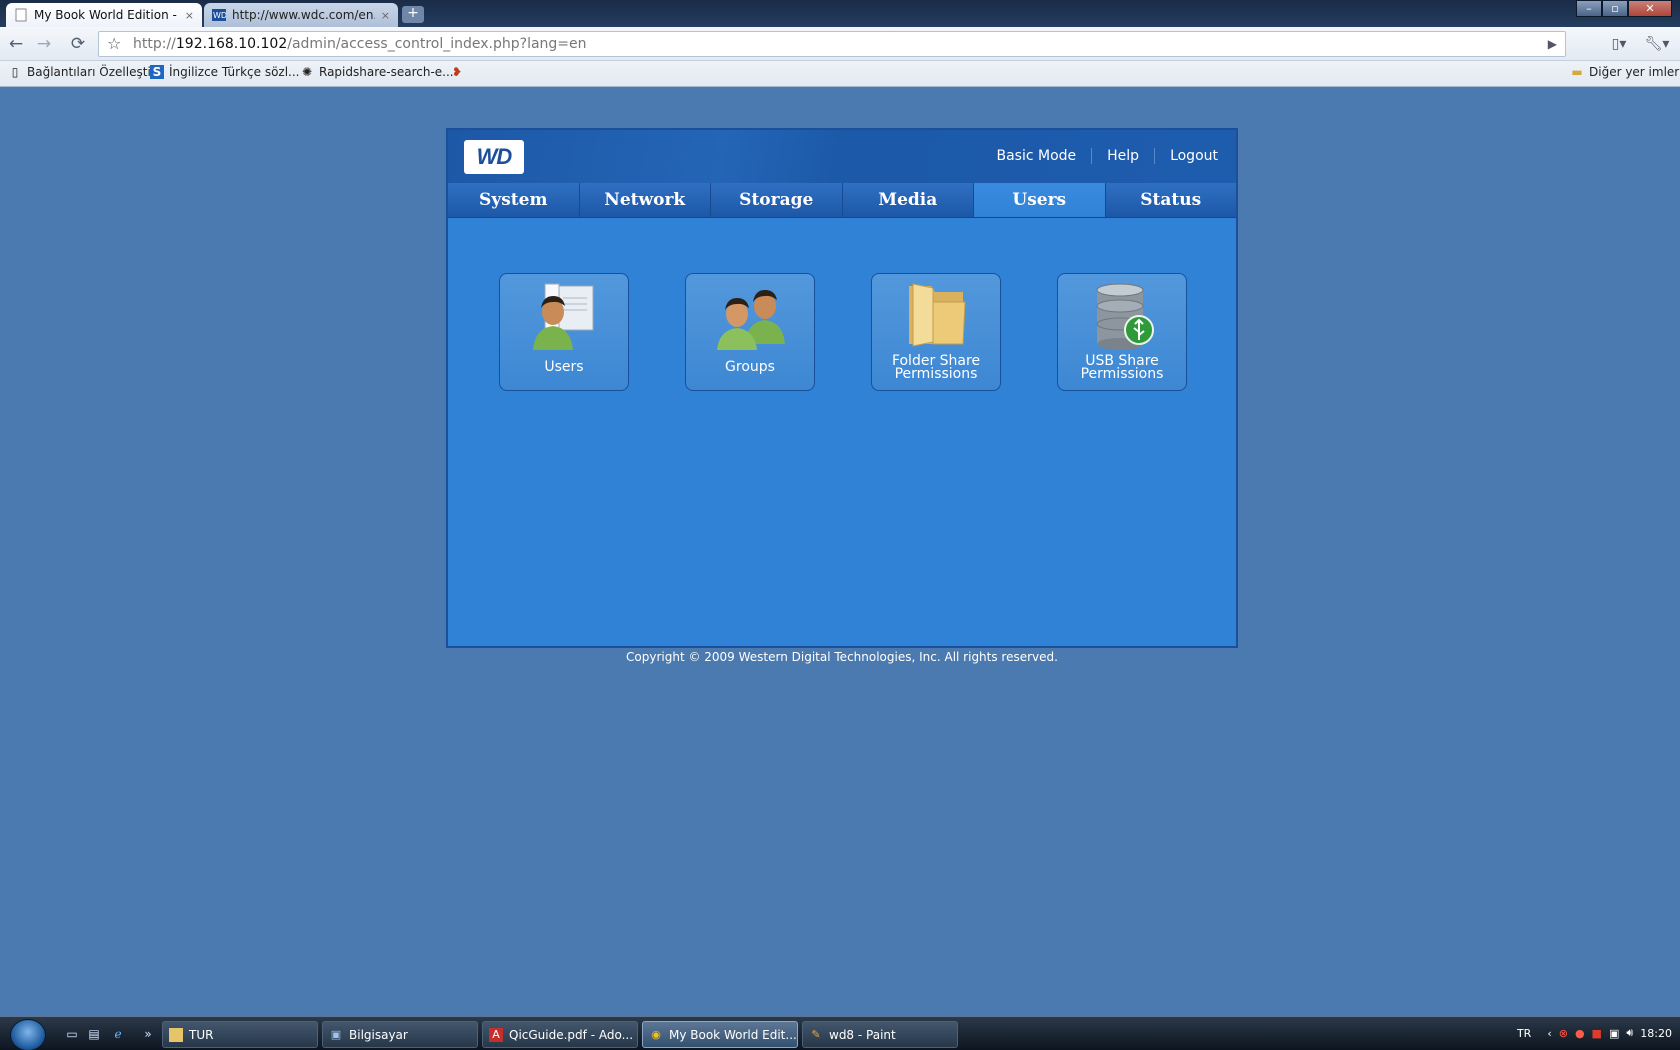 This screenshot has width=1680, height=1050. What do you see at coordinates (336, 1034) in the screenshot?
I see `computer-icon: ▣` at bounding box center [336, 1034].